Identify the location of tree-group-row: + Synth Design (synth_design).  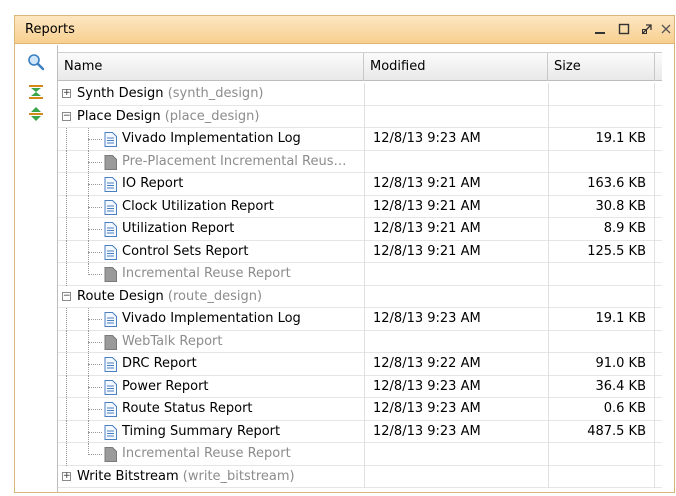
(360, 94).